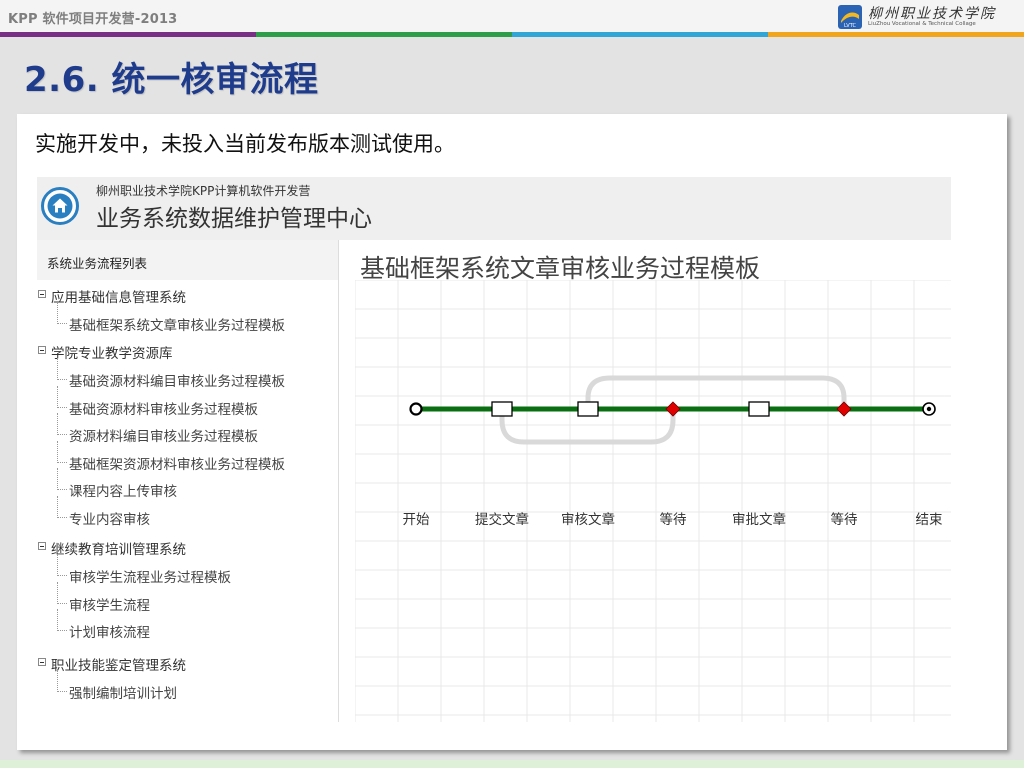 The height and width of the screenshot is (768, 1024). What do you see at coordinates (171, 80) in the screenshot?
I see `slide-title: 2.6. 统一核审流程` at bounding box center [171, 80].